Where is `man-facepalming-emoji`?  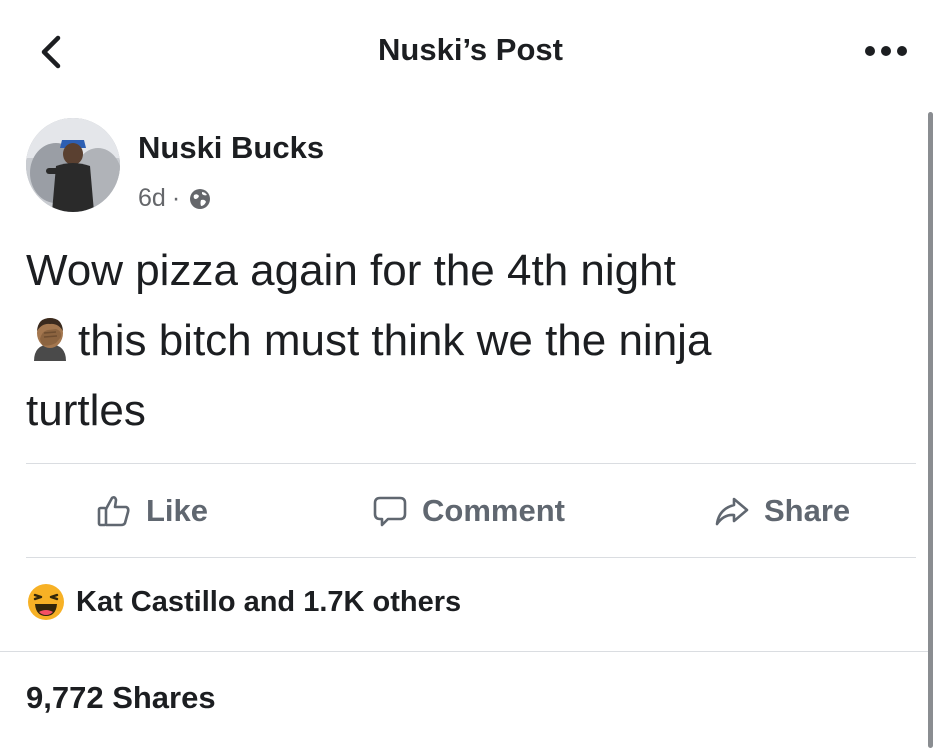 man-facepalming-emoji is located at coordinates (50, 337).